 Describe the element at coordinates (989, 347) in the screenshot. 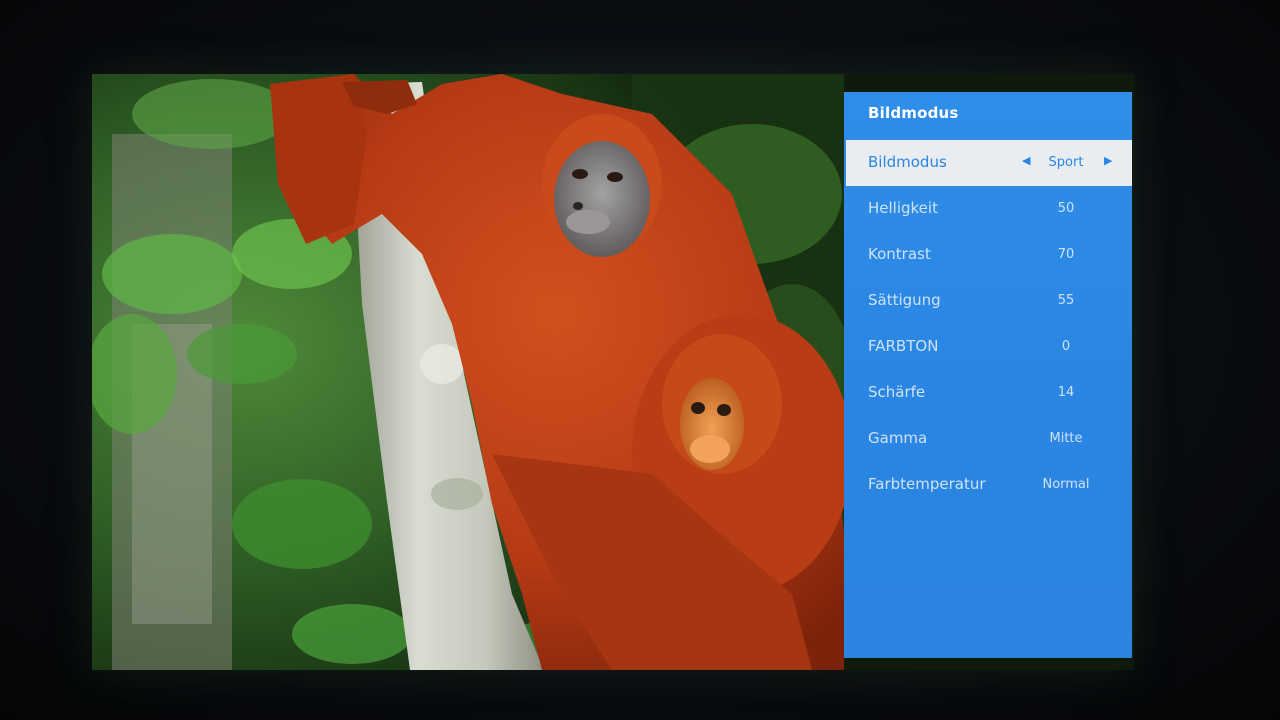

I see `menu-item-farbton: FARBTON 0` at that location.